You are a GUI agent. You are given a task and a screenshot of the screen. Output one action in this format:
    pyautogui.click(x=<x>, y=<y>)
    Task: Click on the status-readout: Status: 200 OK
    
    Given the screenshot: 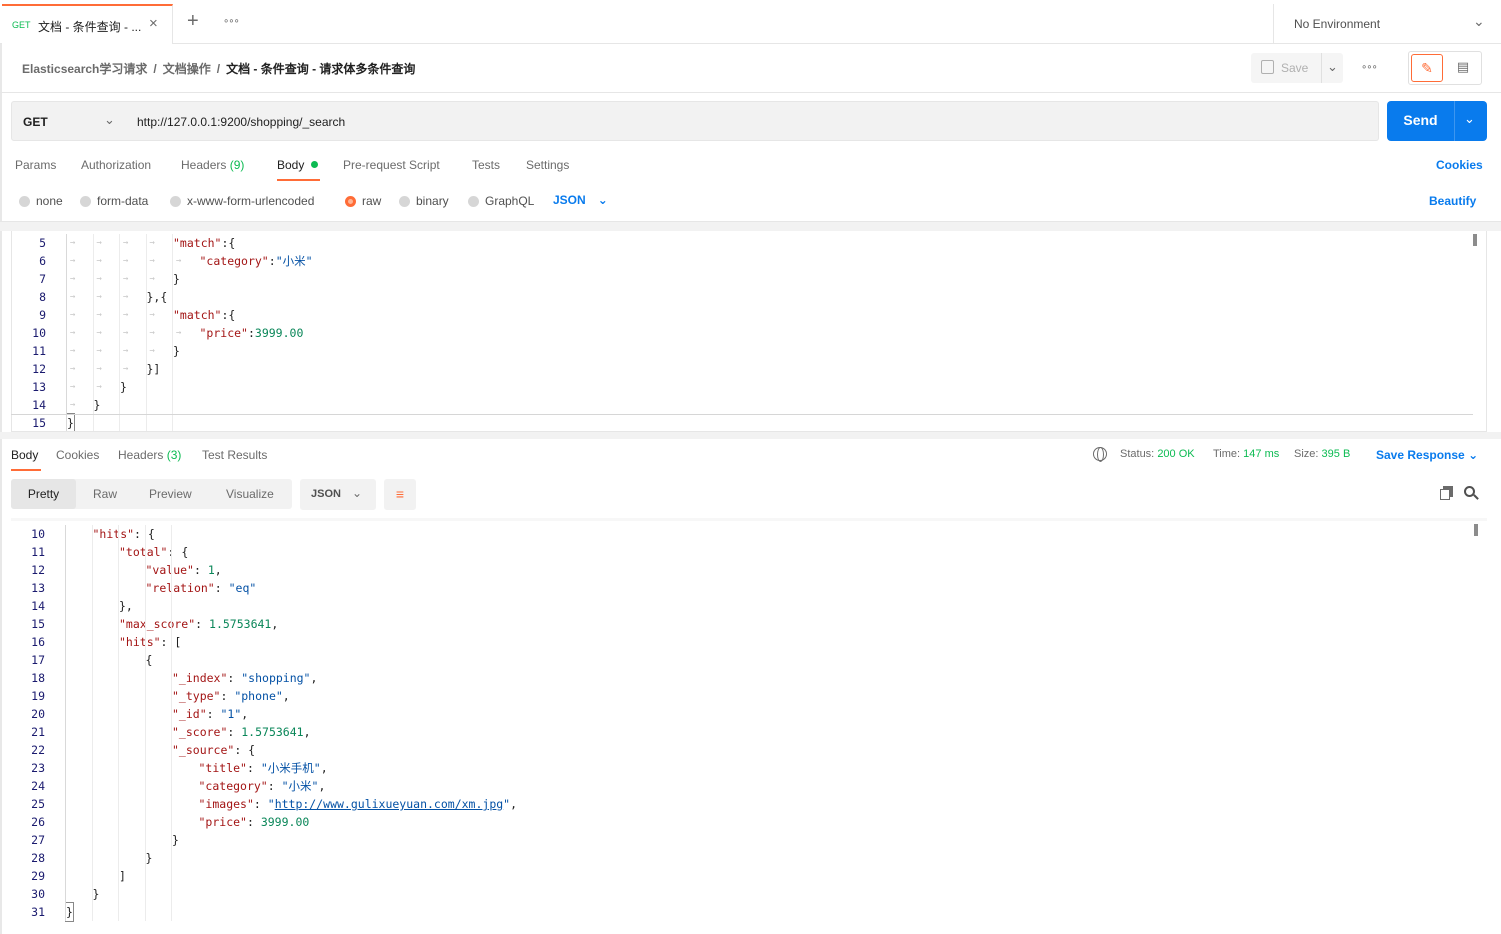 What is the action you would take?
    pyautogui.click(x=1157, y=454)
    